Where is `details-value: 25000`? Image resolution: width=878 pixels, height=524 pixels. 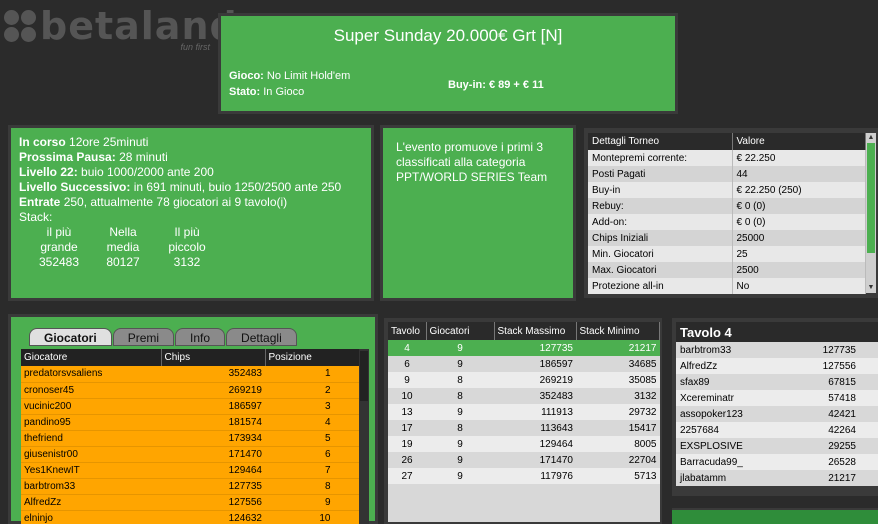 details-value: 25000 is located at coordinates (799, 238).